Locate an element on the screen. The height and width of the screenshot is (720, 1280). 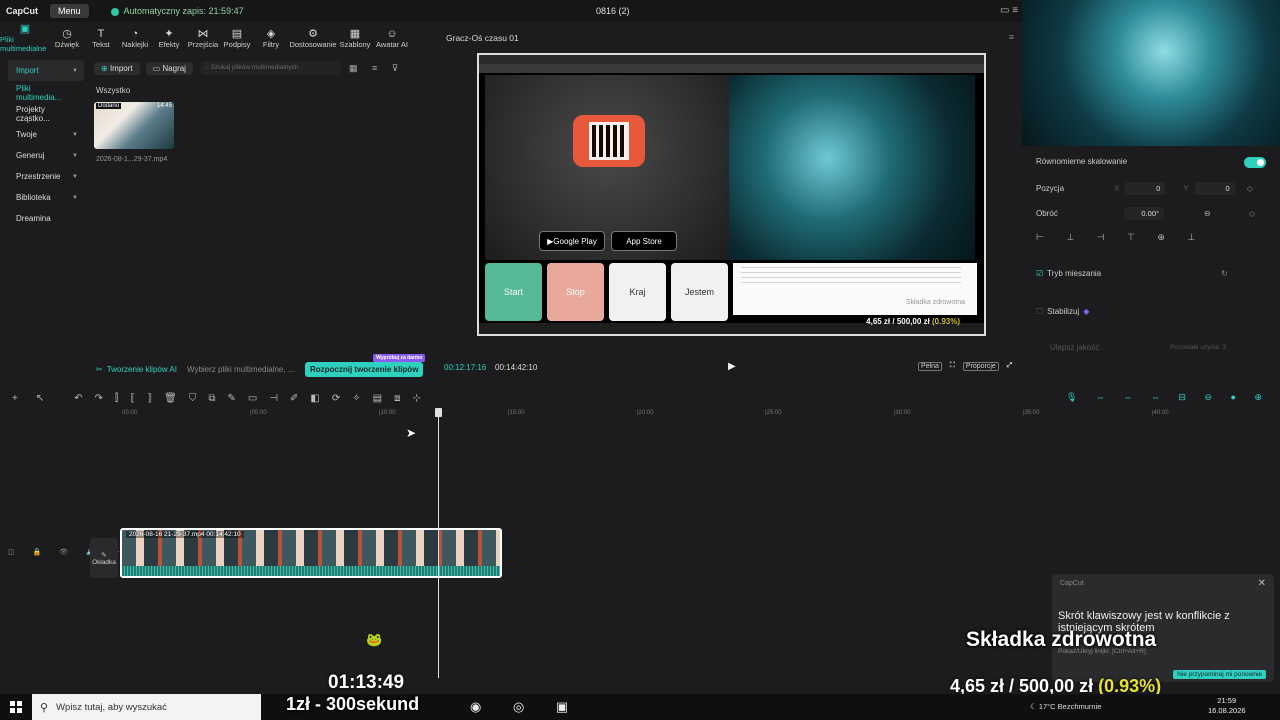
tab-media: ▣ Pliki multimedialne is located at coordinates (25, 38).